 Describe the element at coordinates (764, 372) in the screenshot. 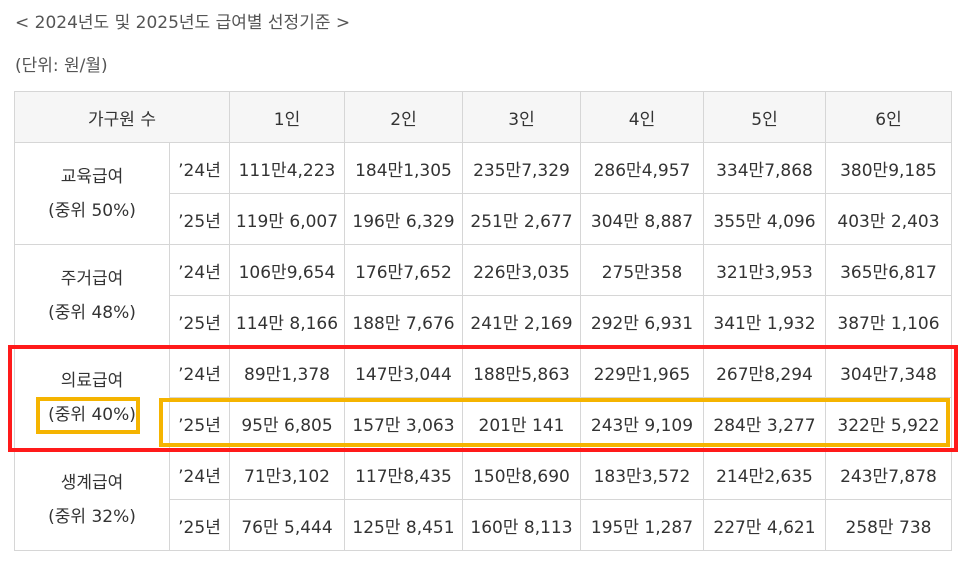

I see `value-cell: 267만8,294` at that location.